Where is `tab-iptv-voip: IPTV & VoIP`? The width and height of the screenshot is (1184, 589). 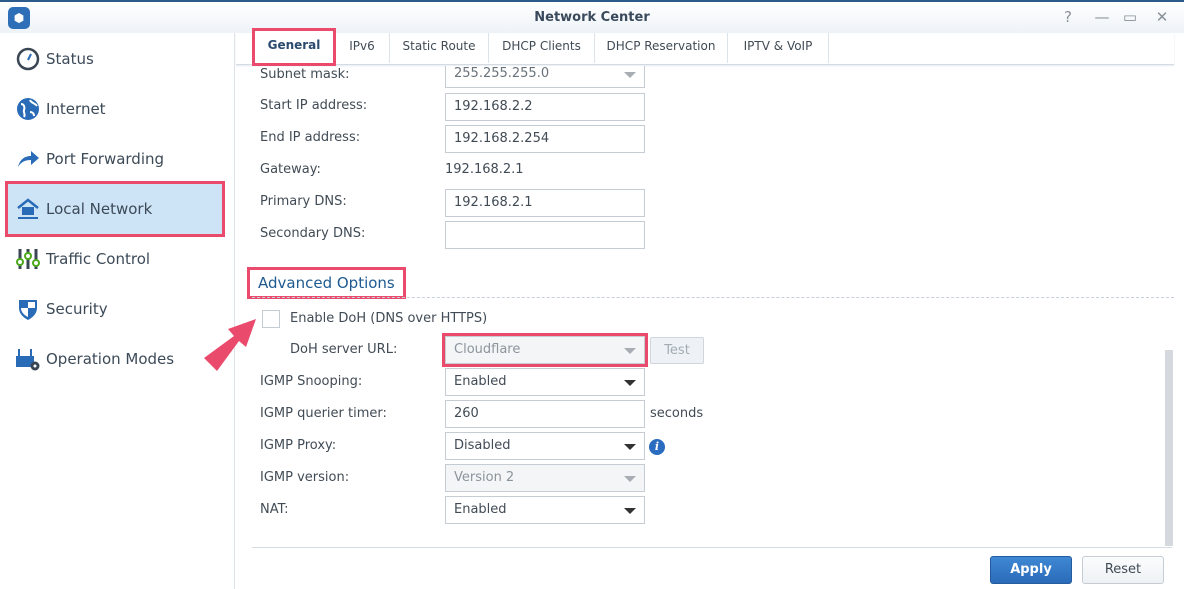
tab-iptv-voip: IPTV & VoIP is located at coordinates (778, 48).